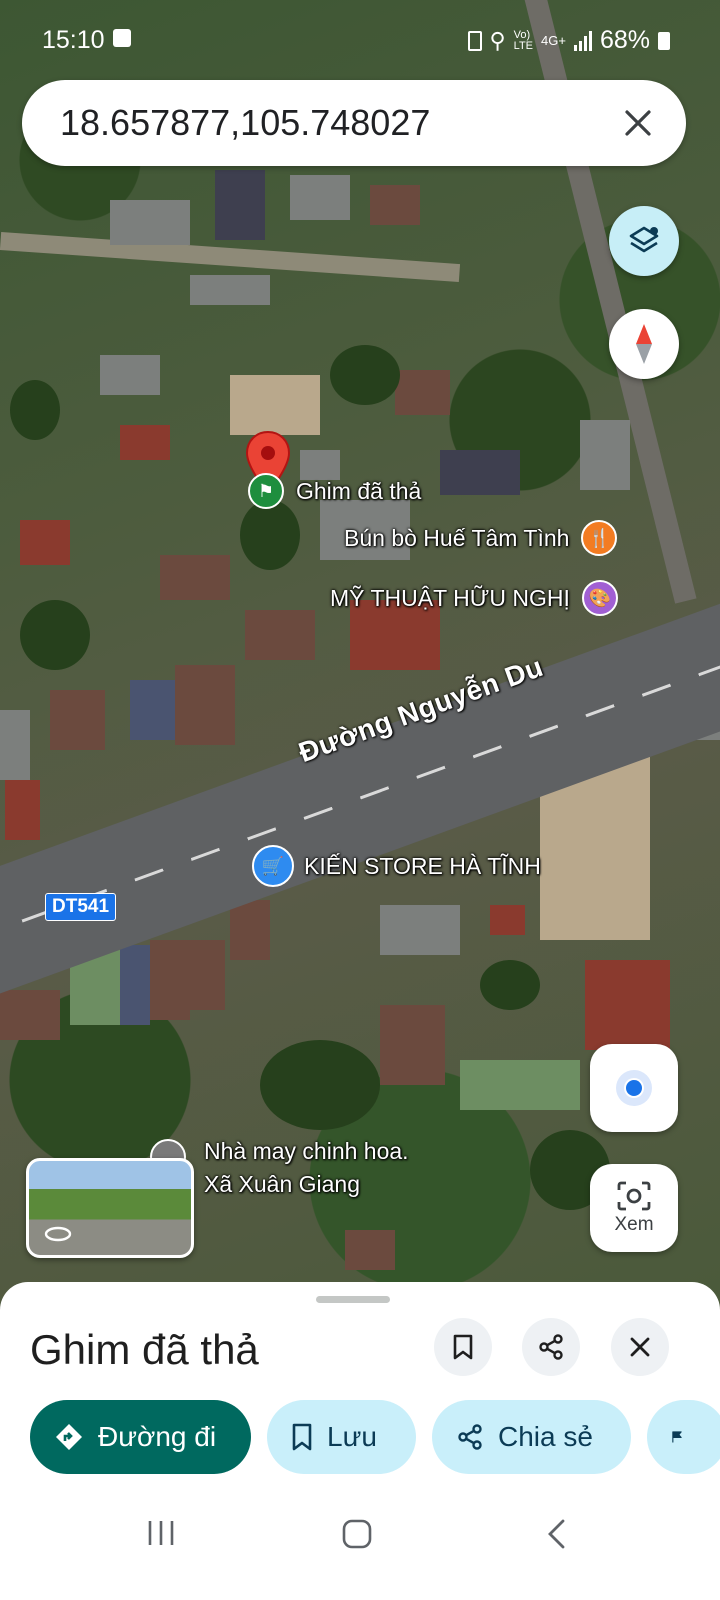 Image resolution: width=720 pixels, height=1600 pixels. What do you see at coordinates (273, 866) in the screenshot?
I see `shopping-cart-icon: 🛒` at bounding box center [273, 866].